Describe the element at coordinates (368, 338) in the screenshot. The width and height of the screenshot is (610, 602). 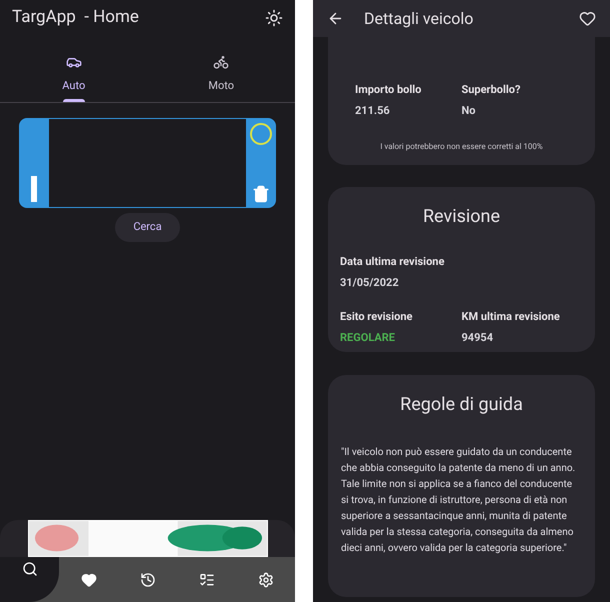
I see `field-value: REGOLARE` at that location.